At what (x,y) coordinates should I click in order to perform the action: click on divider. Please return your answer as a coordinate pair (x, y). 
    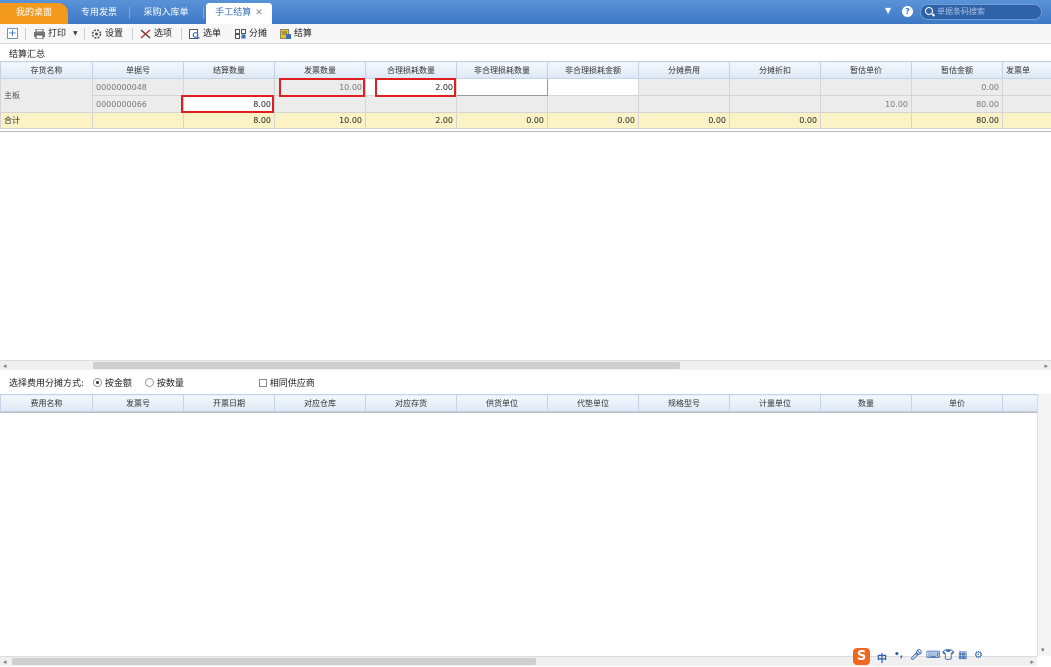
    Looking at the image, I should click on (518, 412).